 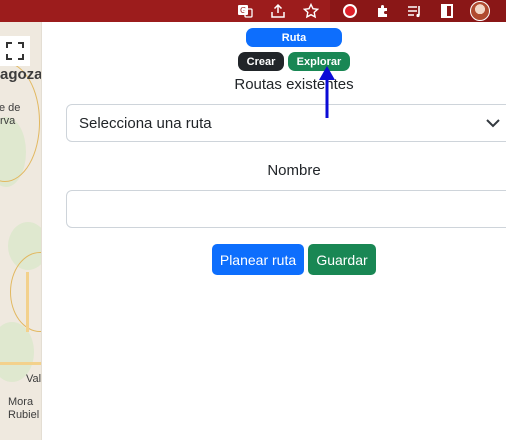 What do you see at coordinates (327, 92) in the screenshot?
I see `annotation-arrow-icon` at bounding box center [327, 92].